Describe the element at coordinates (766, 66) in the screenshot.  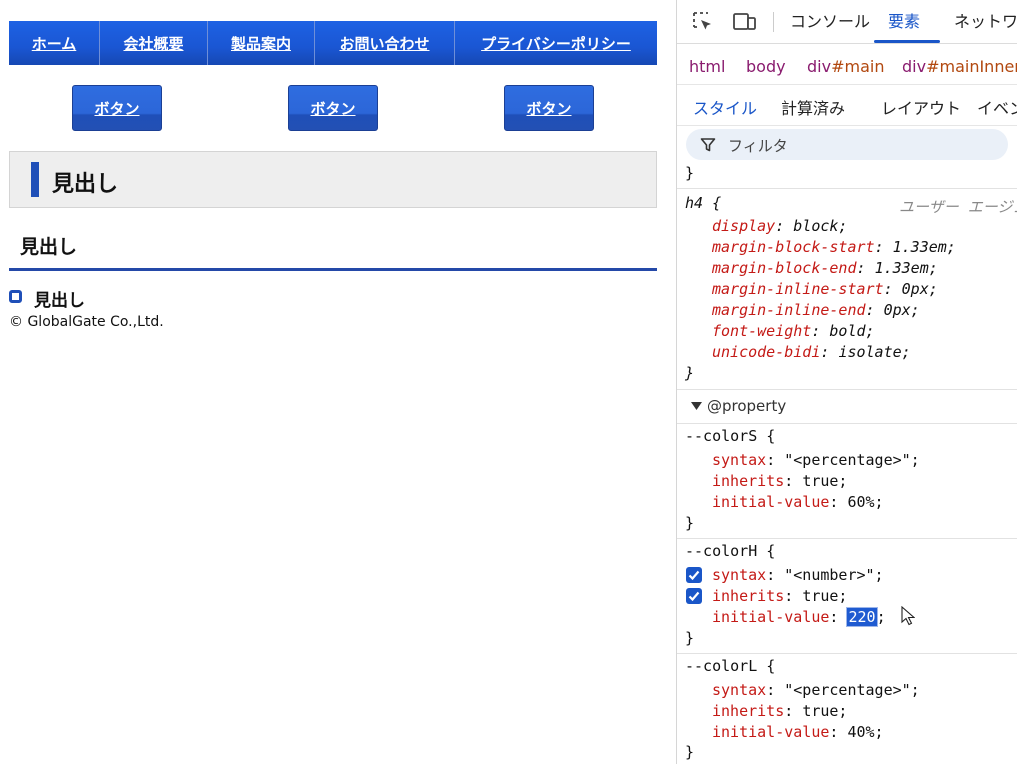
I see `breadcrumb-body: body` at that location.